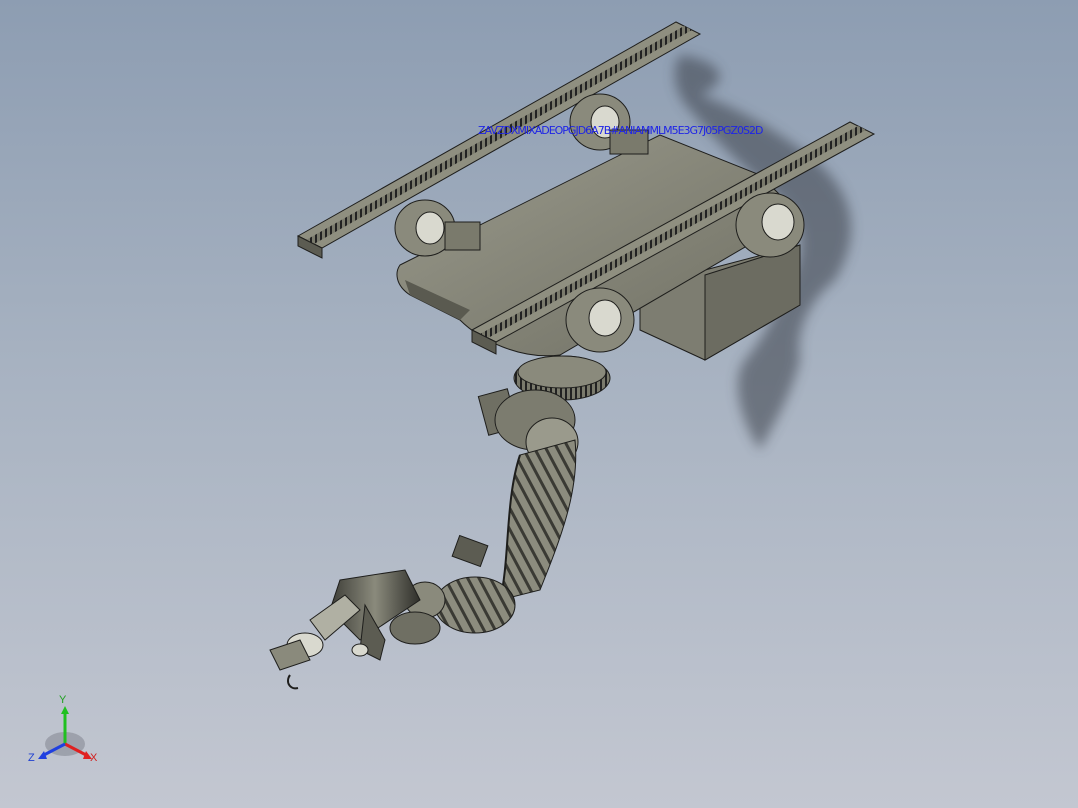 The image size is (1078, 808). Describe the element at coordinates (514, 520) in the screenshot. I see `upper-arm` at that location.